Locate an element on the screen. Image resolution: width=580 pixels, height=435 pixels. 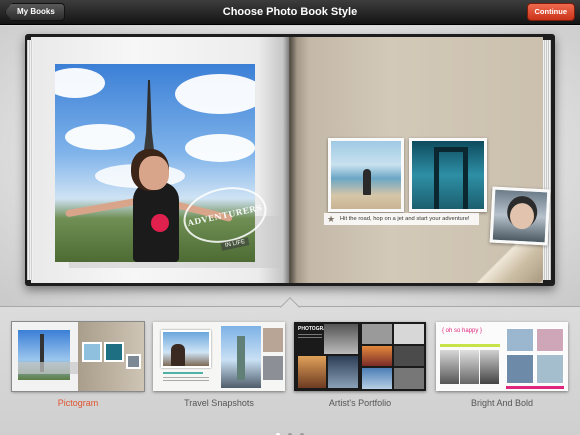
style-option-pictogram: Pictogram is located at coordinates (78, 371).